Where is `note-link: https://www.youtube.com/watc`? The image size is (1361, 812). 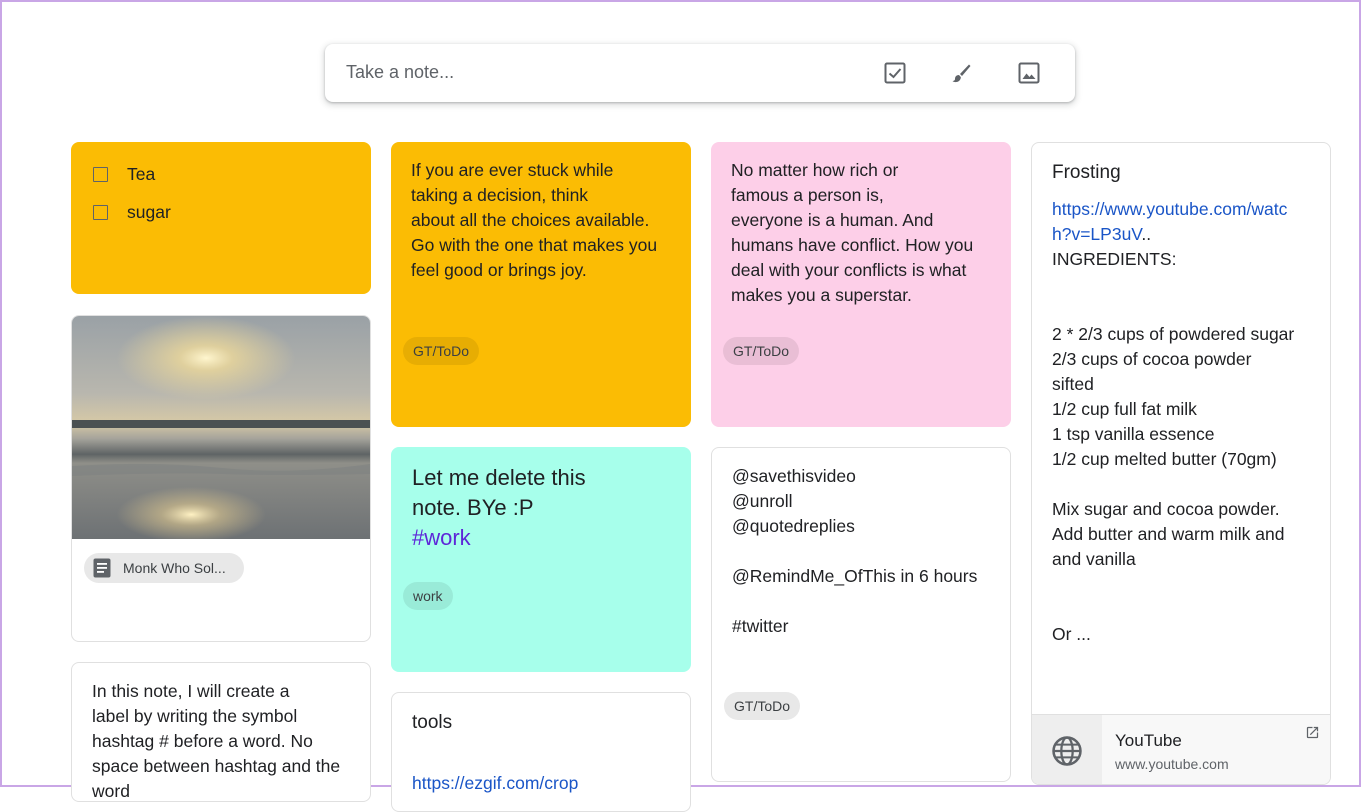
note-link: https://www.youtube.com/watc is located at coordinates (1169, 209).